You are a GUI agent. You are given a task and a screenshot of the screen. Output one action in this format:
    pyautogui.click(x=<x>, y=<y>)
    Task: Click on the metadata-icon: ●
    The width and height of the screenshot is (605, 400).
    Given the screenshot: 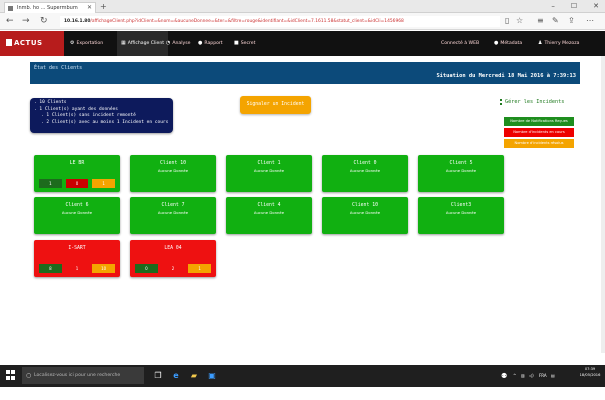 What is the action you would take?
    pyautogui.click(x=496, y=43)
    